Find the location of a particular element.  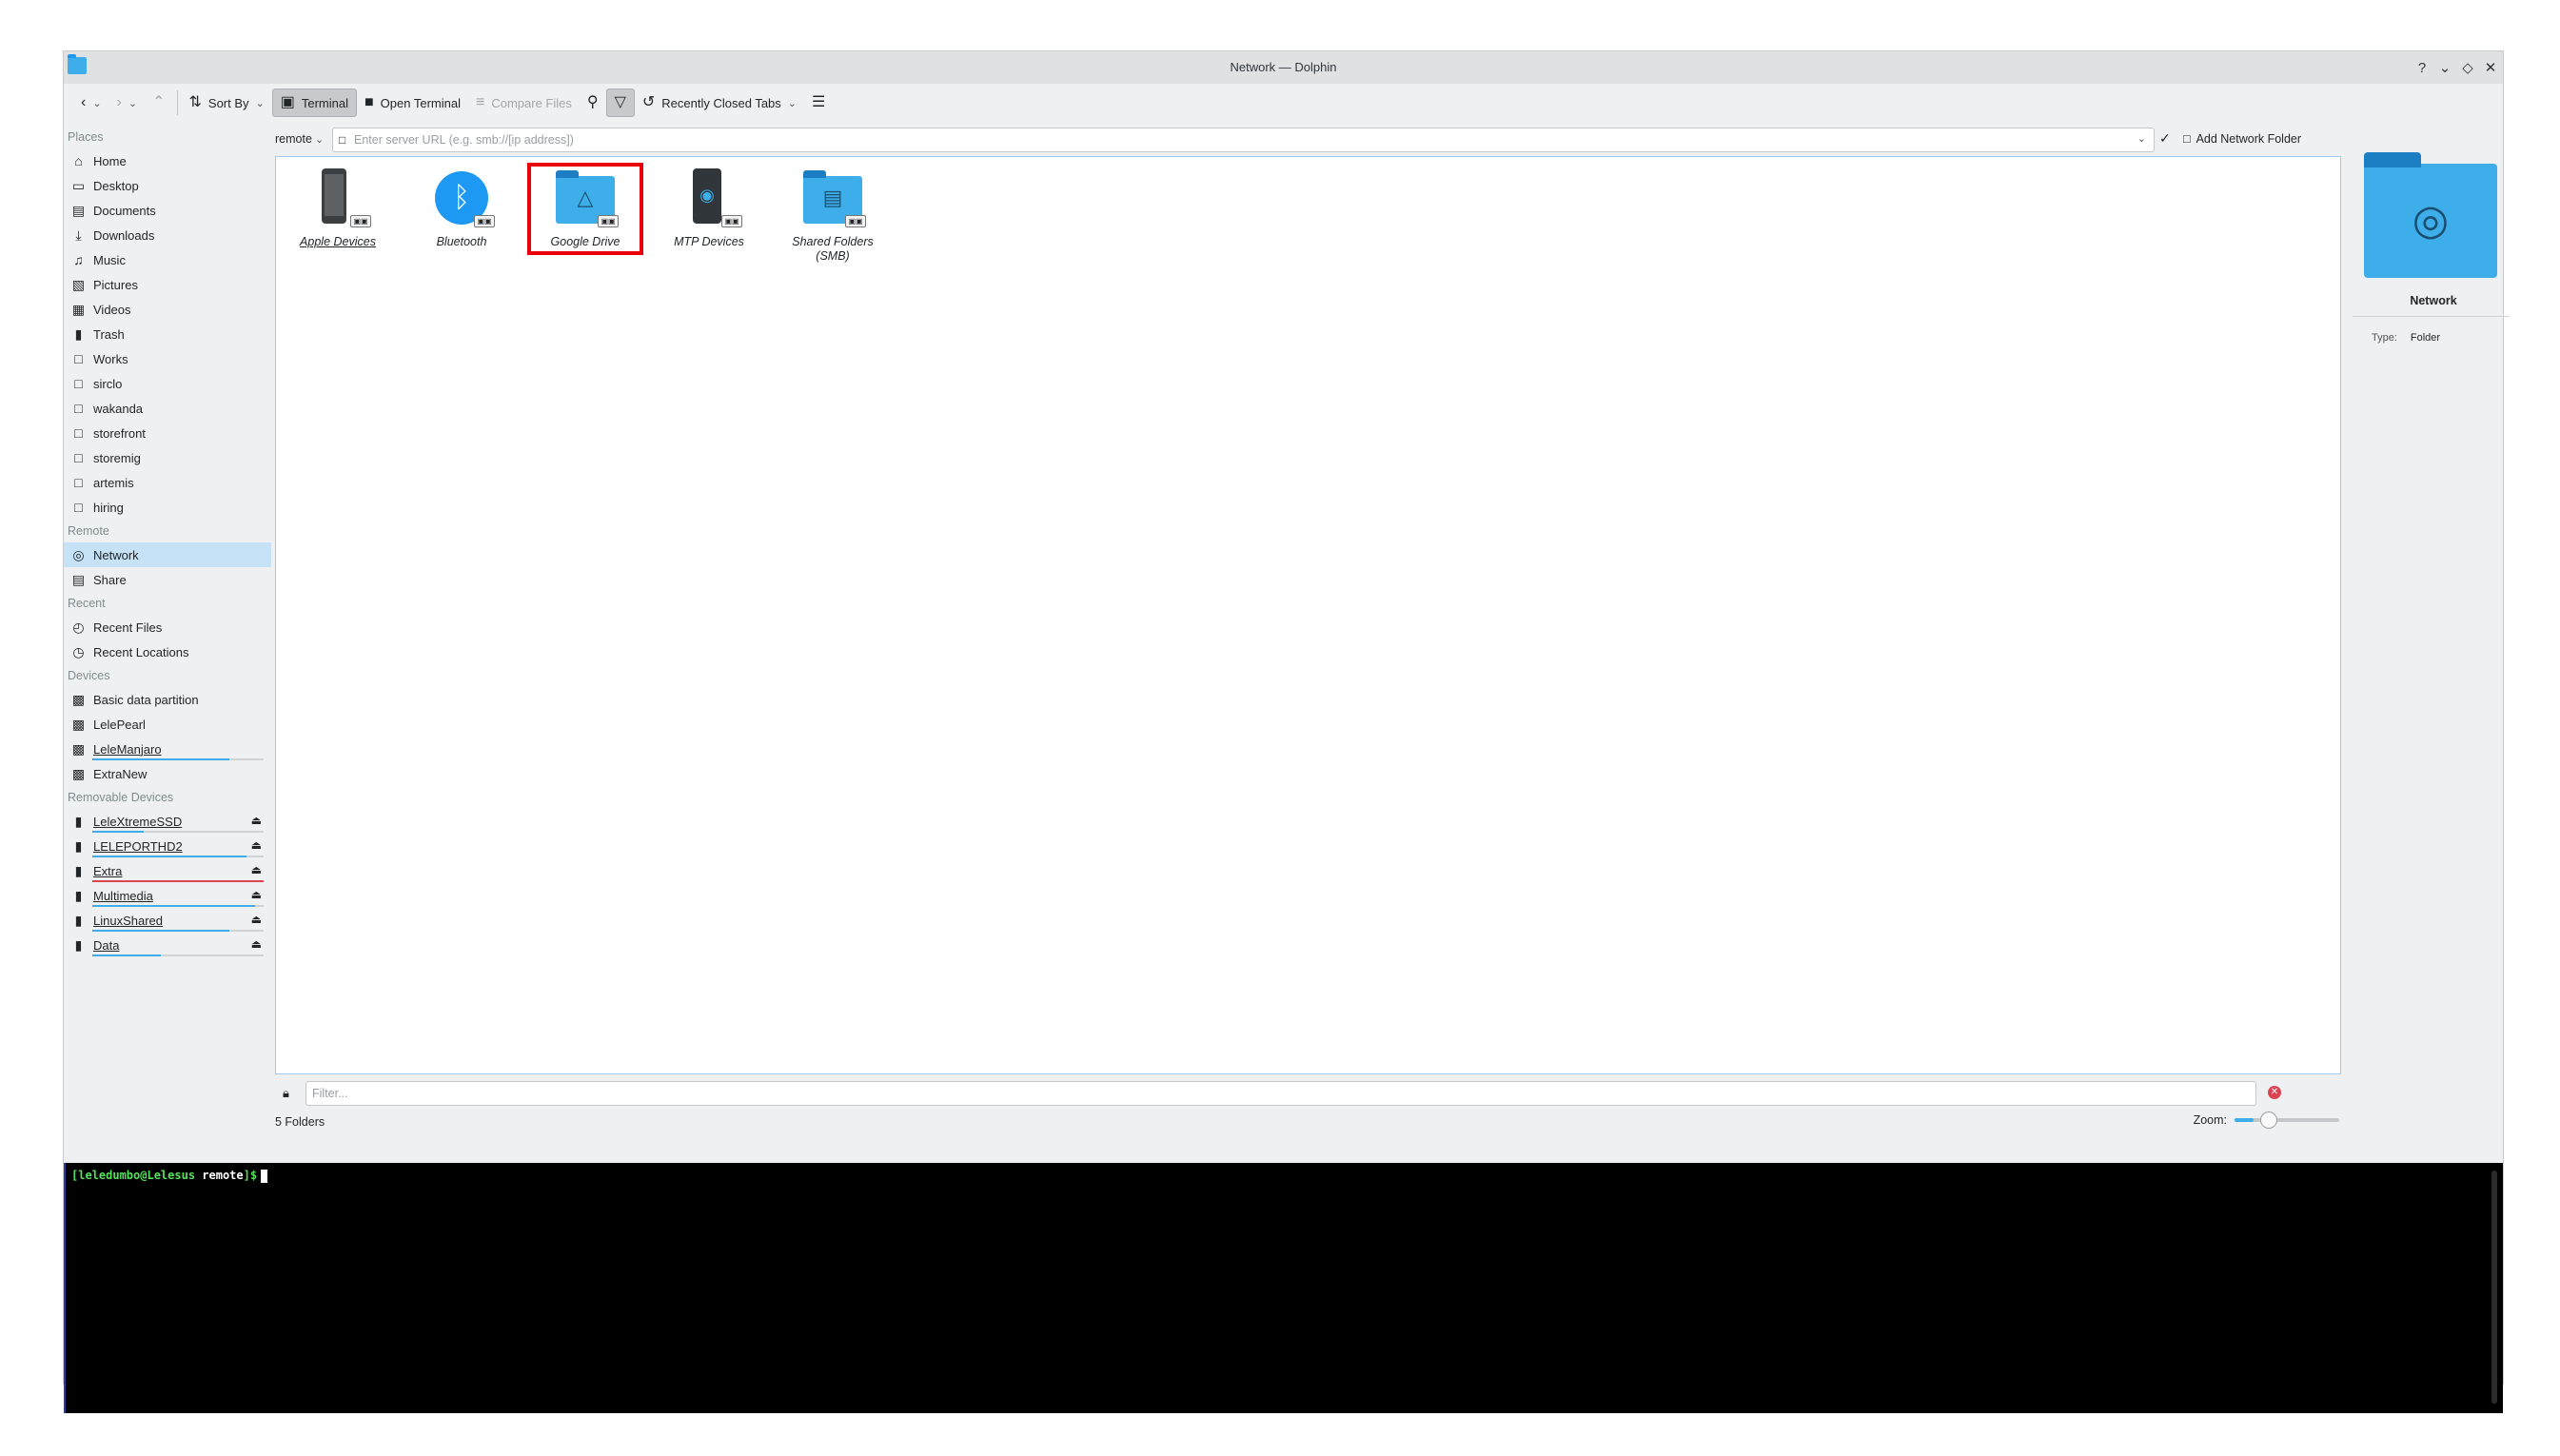

sidebar-item-recent-files: ◴ Recent Files is located at coordinates (167, 627).